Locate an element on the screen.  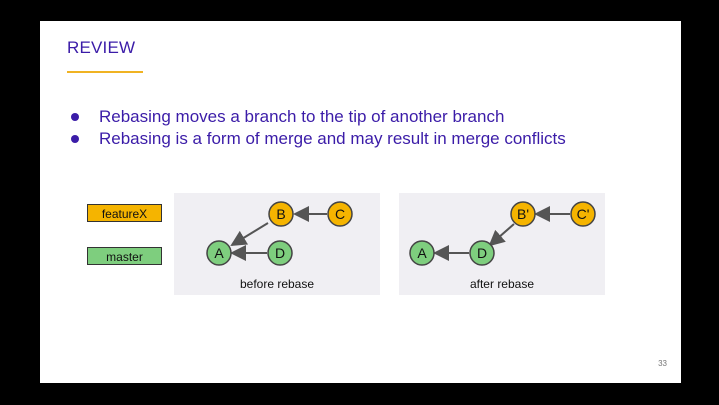
legend-featurex: featureX is located at coordinates (124, 213).